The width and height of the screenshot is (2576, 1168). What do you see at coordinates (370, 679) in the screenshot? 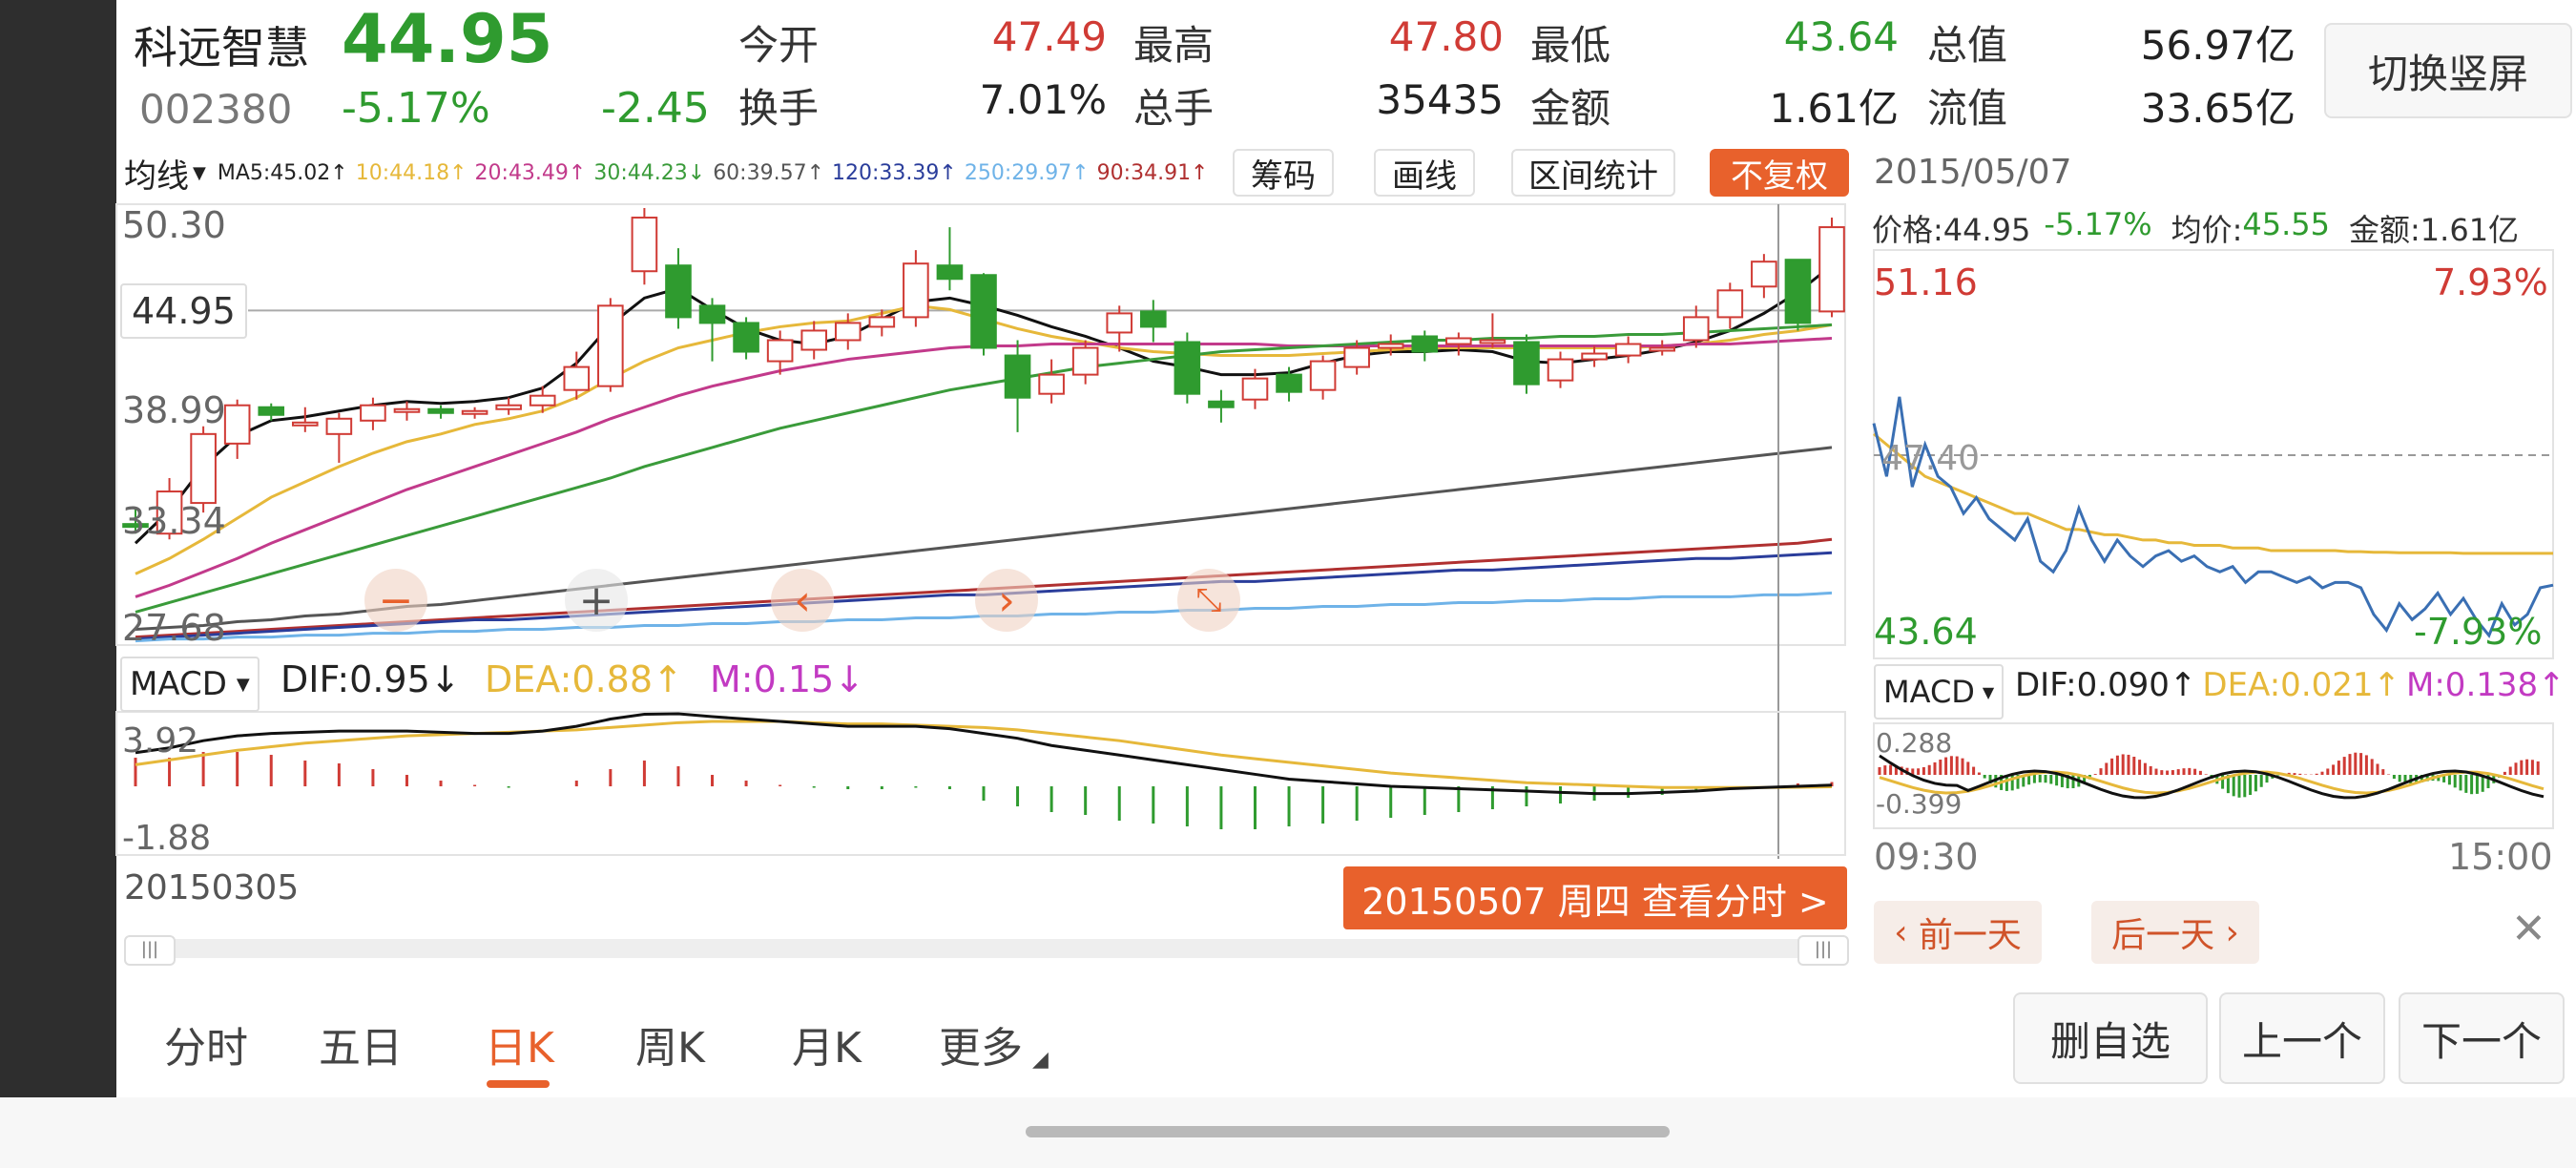
I see `macd-dif: DIF:0.95↓` at bounding box center [370, 679].